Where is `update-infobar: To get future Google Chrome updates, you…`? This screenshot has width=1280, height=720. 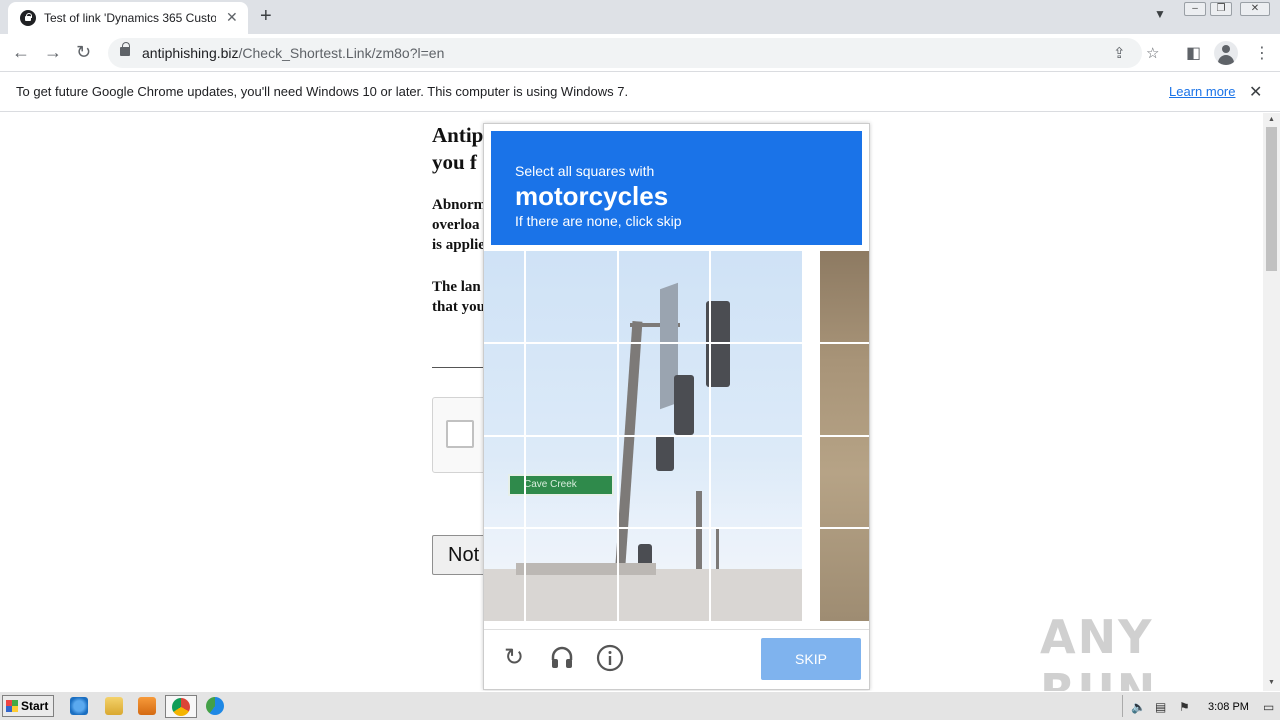
update-infobar: To get future Google Chrome updates, you… is located at coordinates (640, 92).